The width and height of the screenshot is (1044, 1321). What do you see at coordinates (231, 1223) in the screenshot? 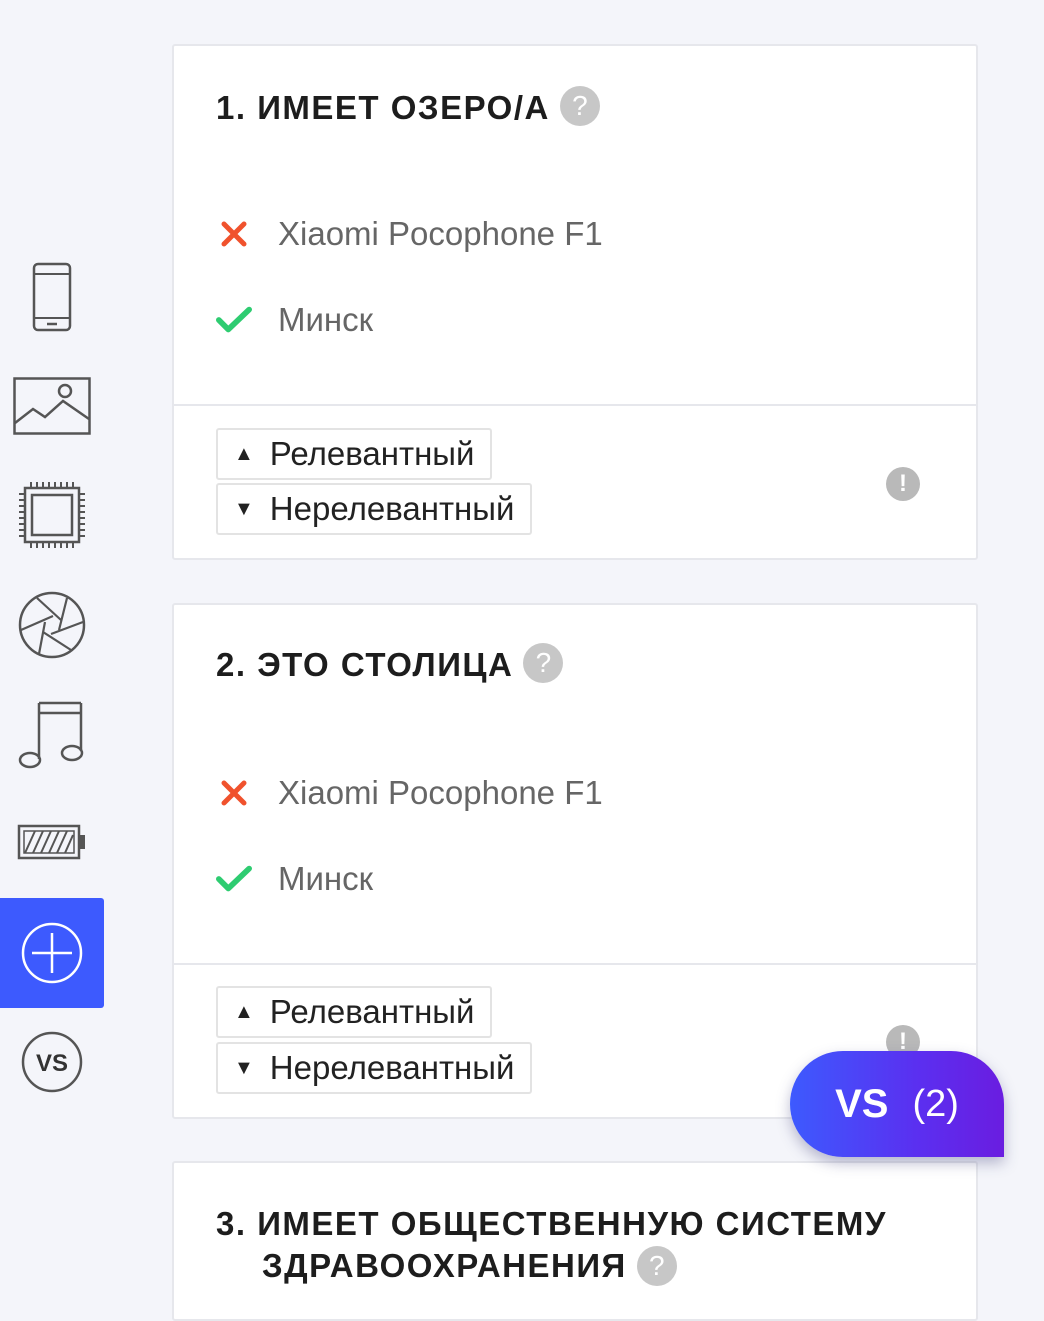
I see `card-number: 3.` at bounding box center [231, 1223].